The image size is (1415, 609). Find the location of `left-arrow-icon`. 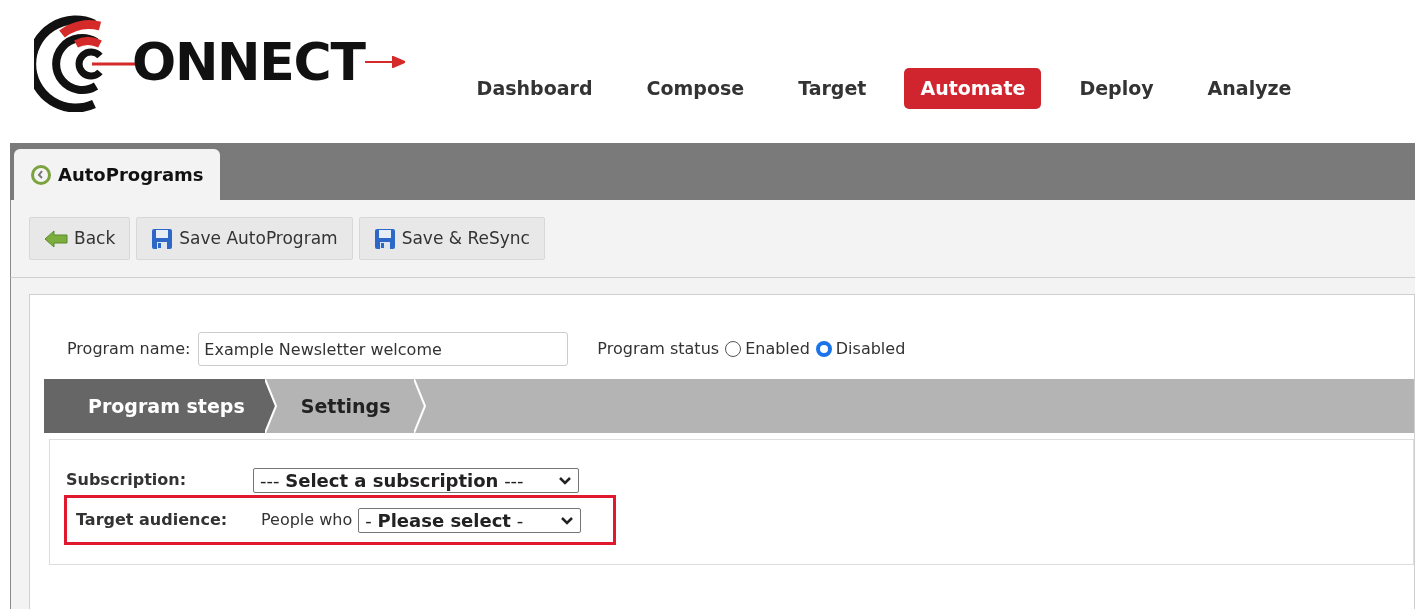

left-arrow-icon is located at coordinates (56, 238).